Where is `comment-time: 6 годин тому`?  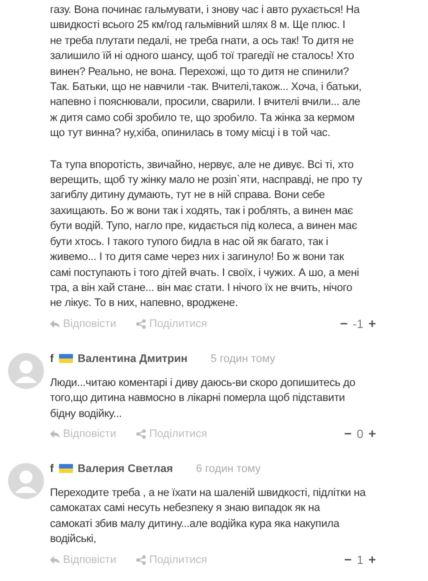
comment-time: 6 годин тому is located at coordinates (228, 468).